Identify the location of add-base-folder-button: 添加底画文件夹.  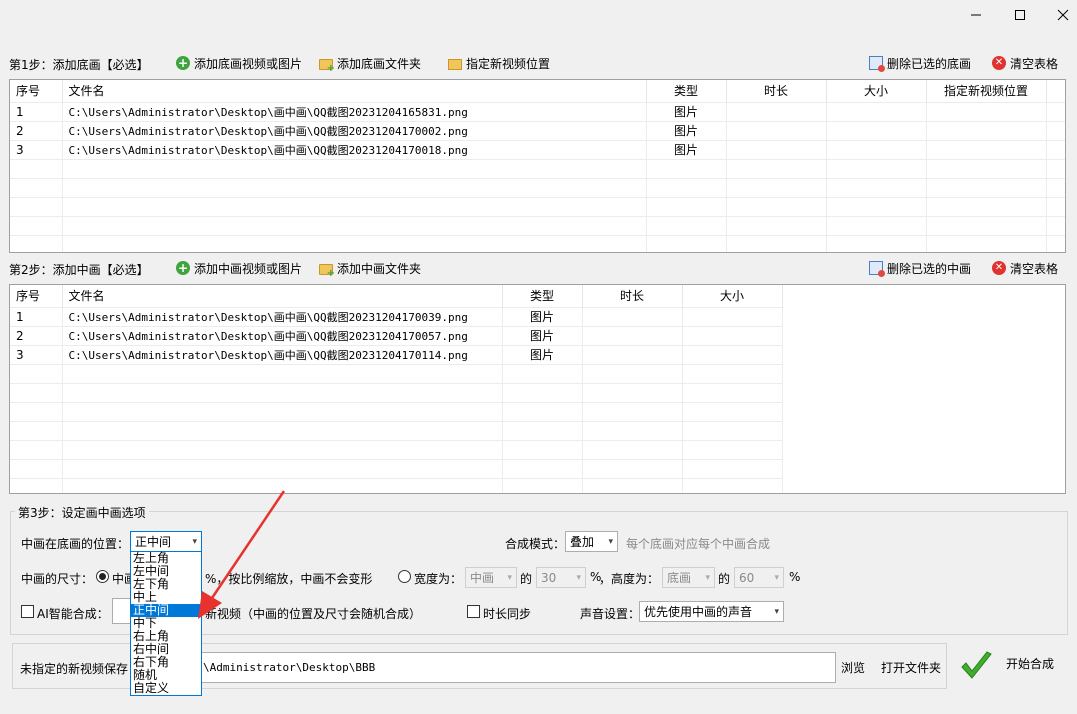
(370, 63).